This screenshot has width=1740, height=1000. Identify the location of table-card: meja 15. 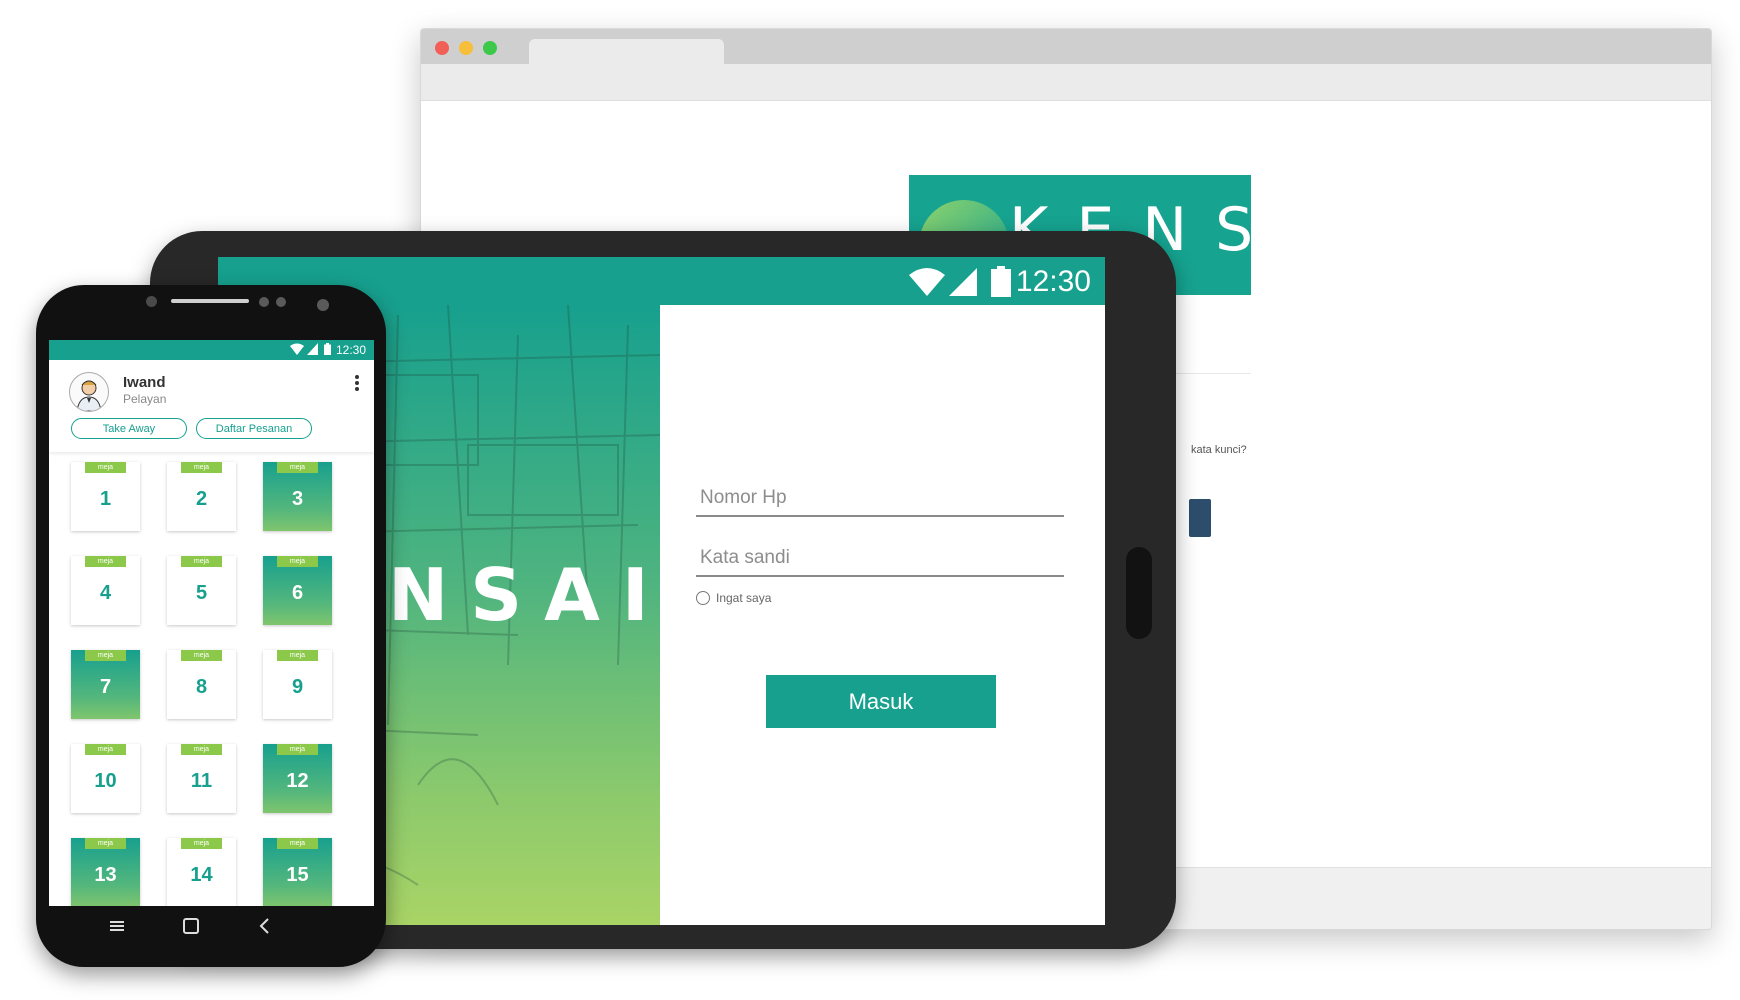
(297, 872).